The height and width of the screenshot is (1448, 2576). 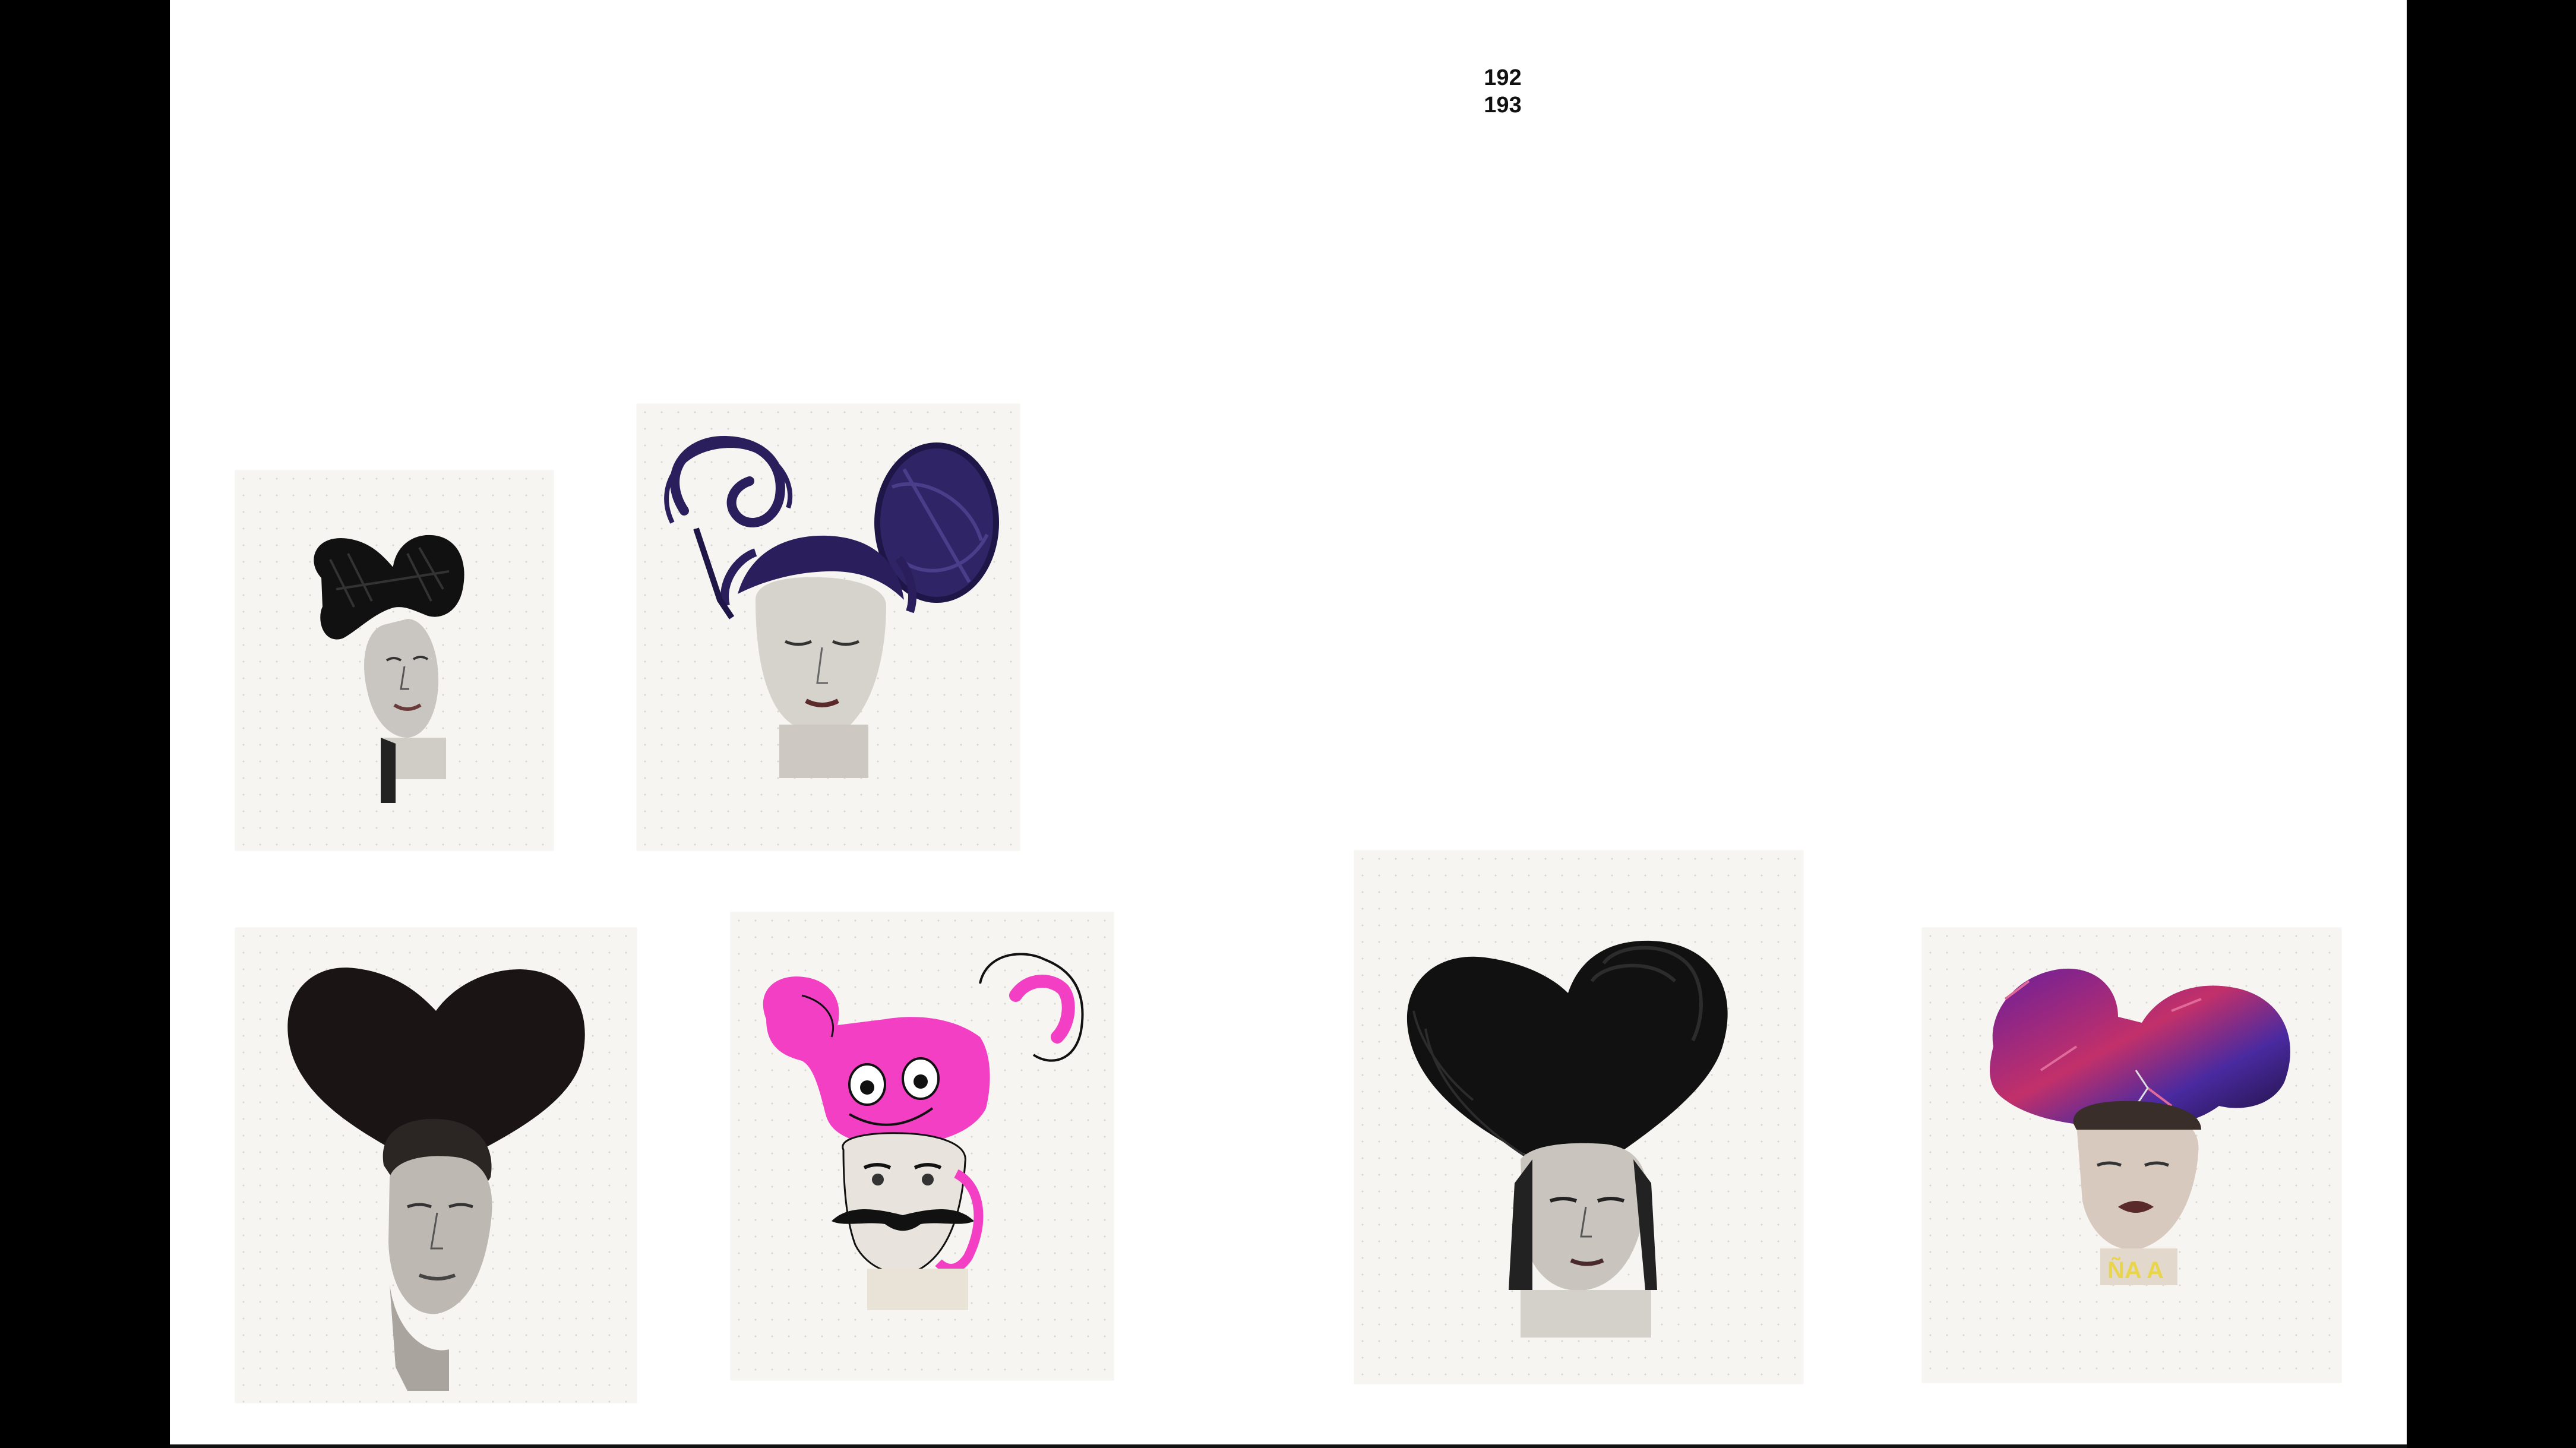 What do you see at coordinates (1502, 91) in the screenshot?
I see `page-numbers: 192 193` at bounding box center [1502, 91].